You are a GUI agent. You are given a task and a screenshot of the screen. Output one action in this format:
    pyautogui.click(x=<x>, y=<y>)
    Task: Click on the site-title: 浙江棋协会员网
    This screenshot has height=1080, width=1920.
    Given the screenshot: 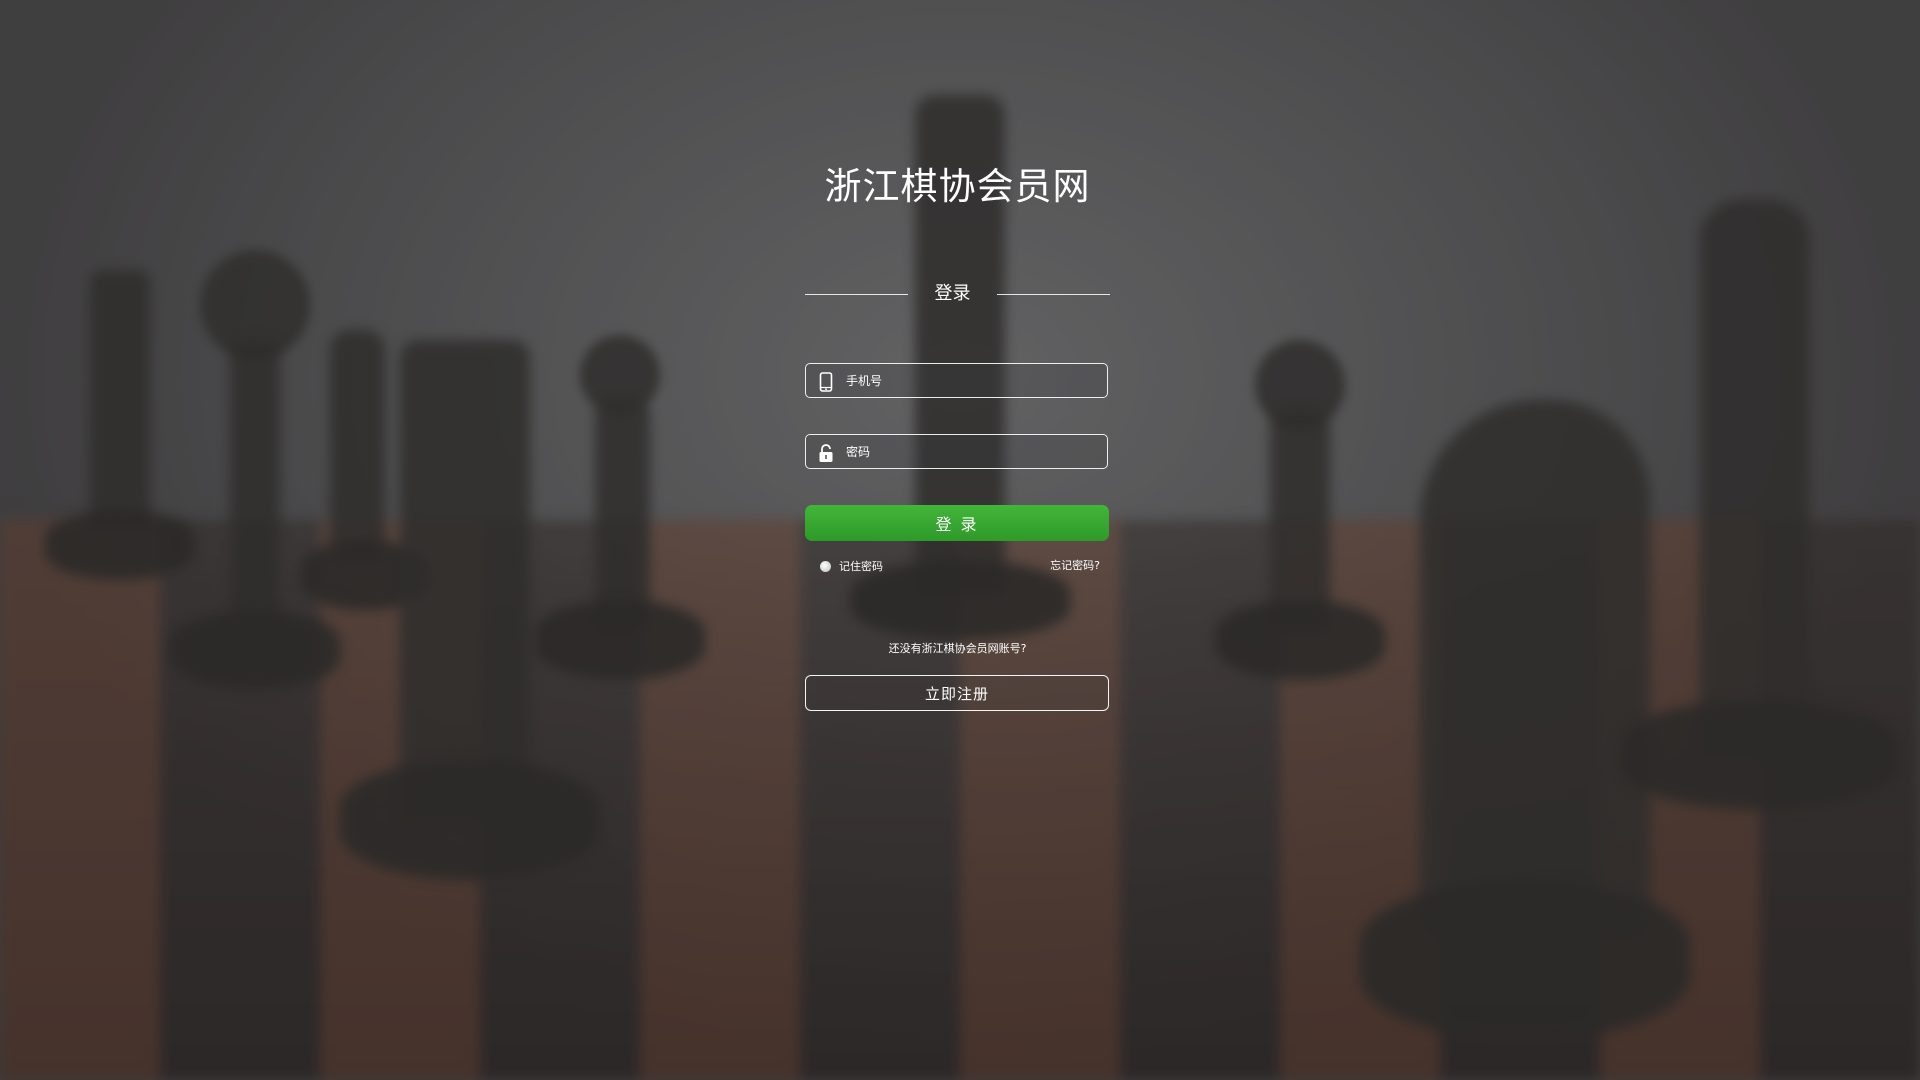 What is the action you would take?
    pyautogui.click(x=957, y=186)
    